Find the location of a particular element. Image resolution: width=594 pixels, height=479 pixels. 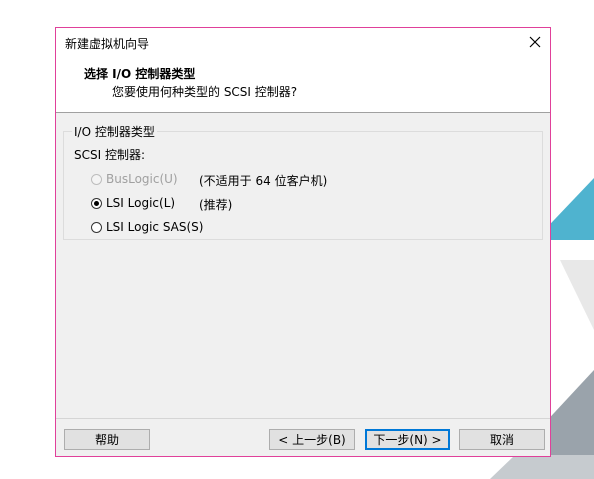

footer-divider is located at coordinates (303, 418).